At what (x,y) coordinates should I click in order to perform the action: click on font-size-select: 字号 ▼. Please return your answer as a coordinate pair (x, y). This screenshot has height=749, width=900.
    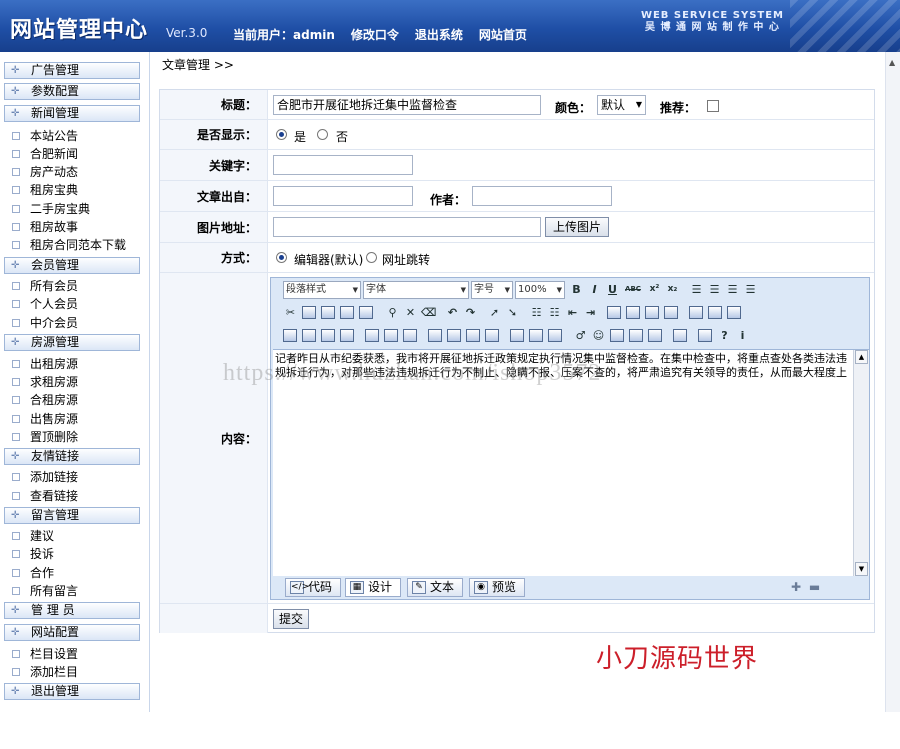
    Looking at the image, I should click on (492, 290).